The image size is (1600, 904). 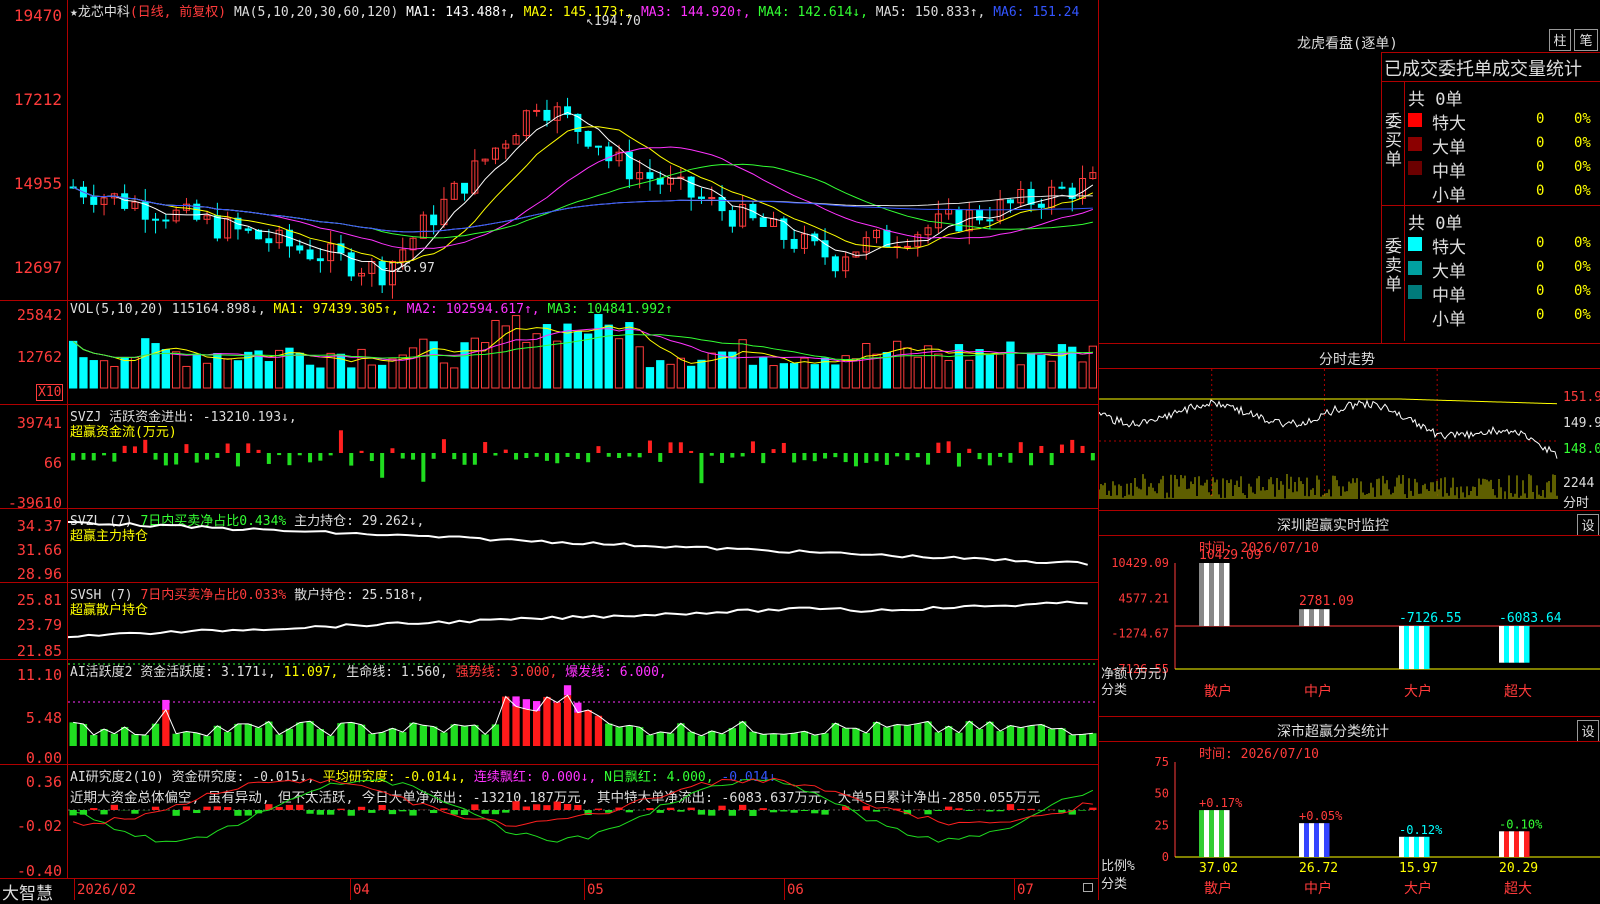 I want to click on sell-count: 0, so click(x=1540, y=243).